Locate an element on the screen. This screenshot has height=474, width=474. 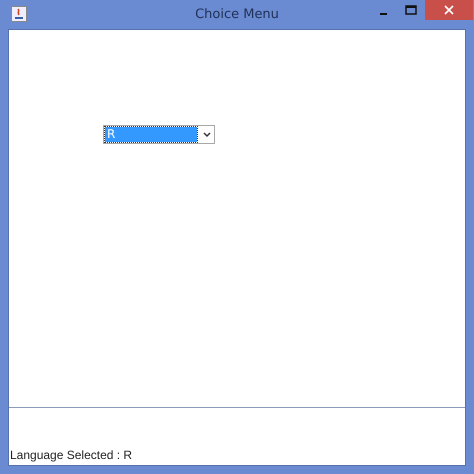
language-dropdown: R is located at coordinates (159, 134).